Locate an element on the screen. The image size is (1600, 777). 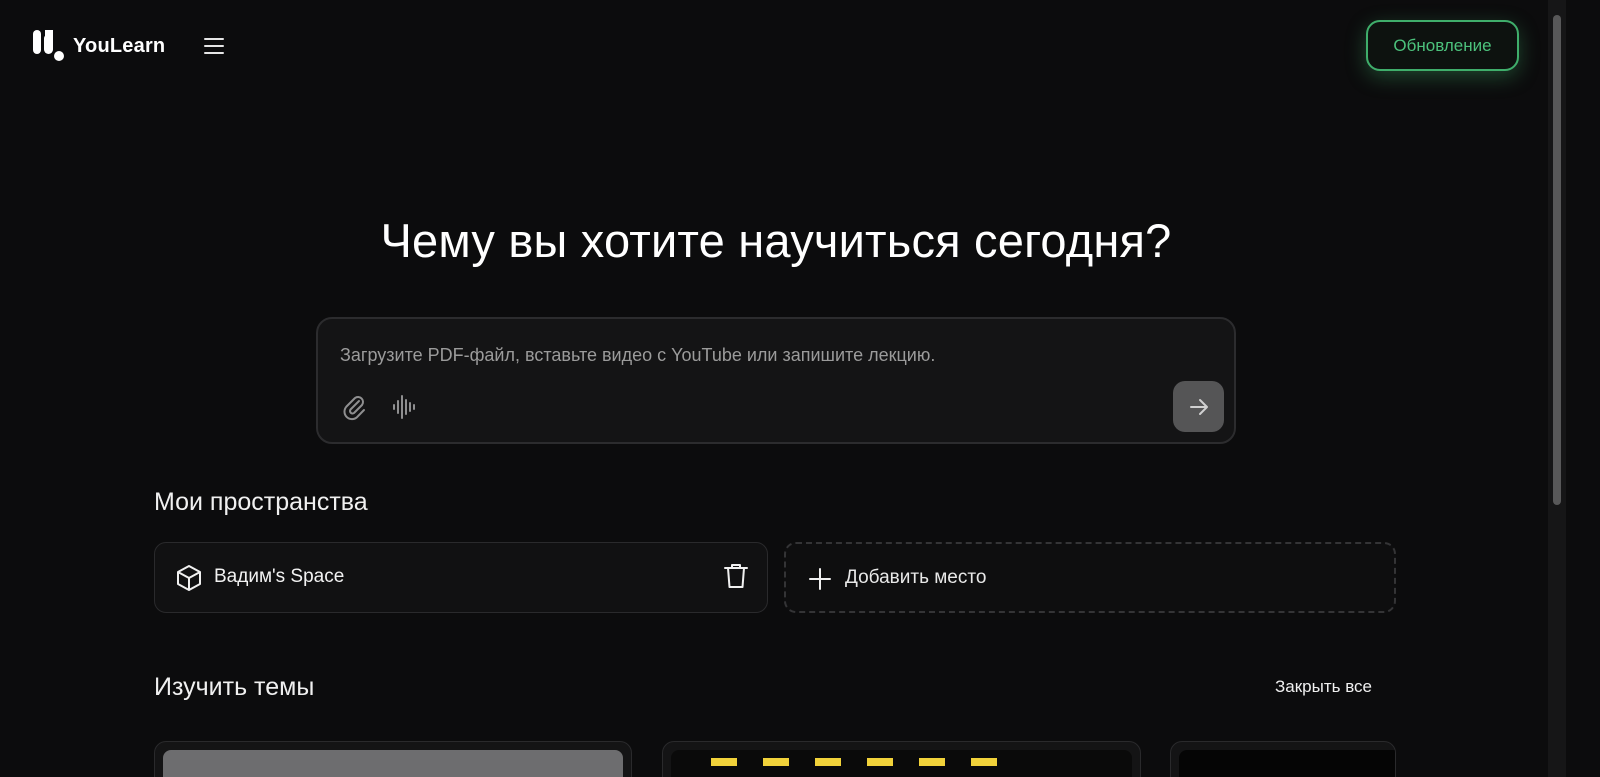
send-button is located at coordinates (1198, 406).